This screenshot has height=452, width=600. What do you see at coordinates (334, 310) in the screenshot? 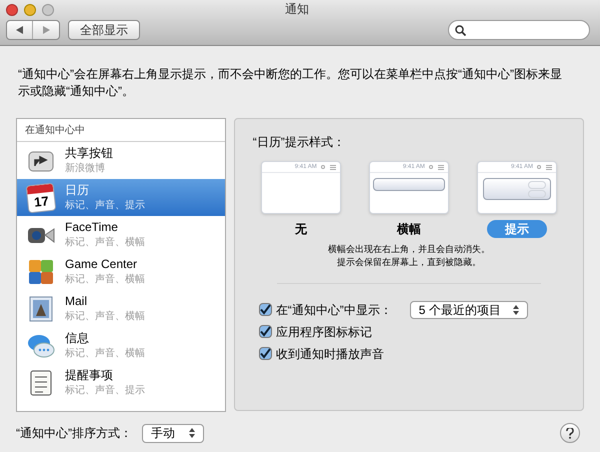
I see `option-label: 在“通知中心”中显示：` at bounding box center [334, 310].